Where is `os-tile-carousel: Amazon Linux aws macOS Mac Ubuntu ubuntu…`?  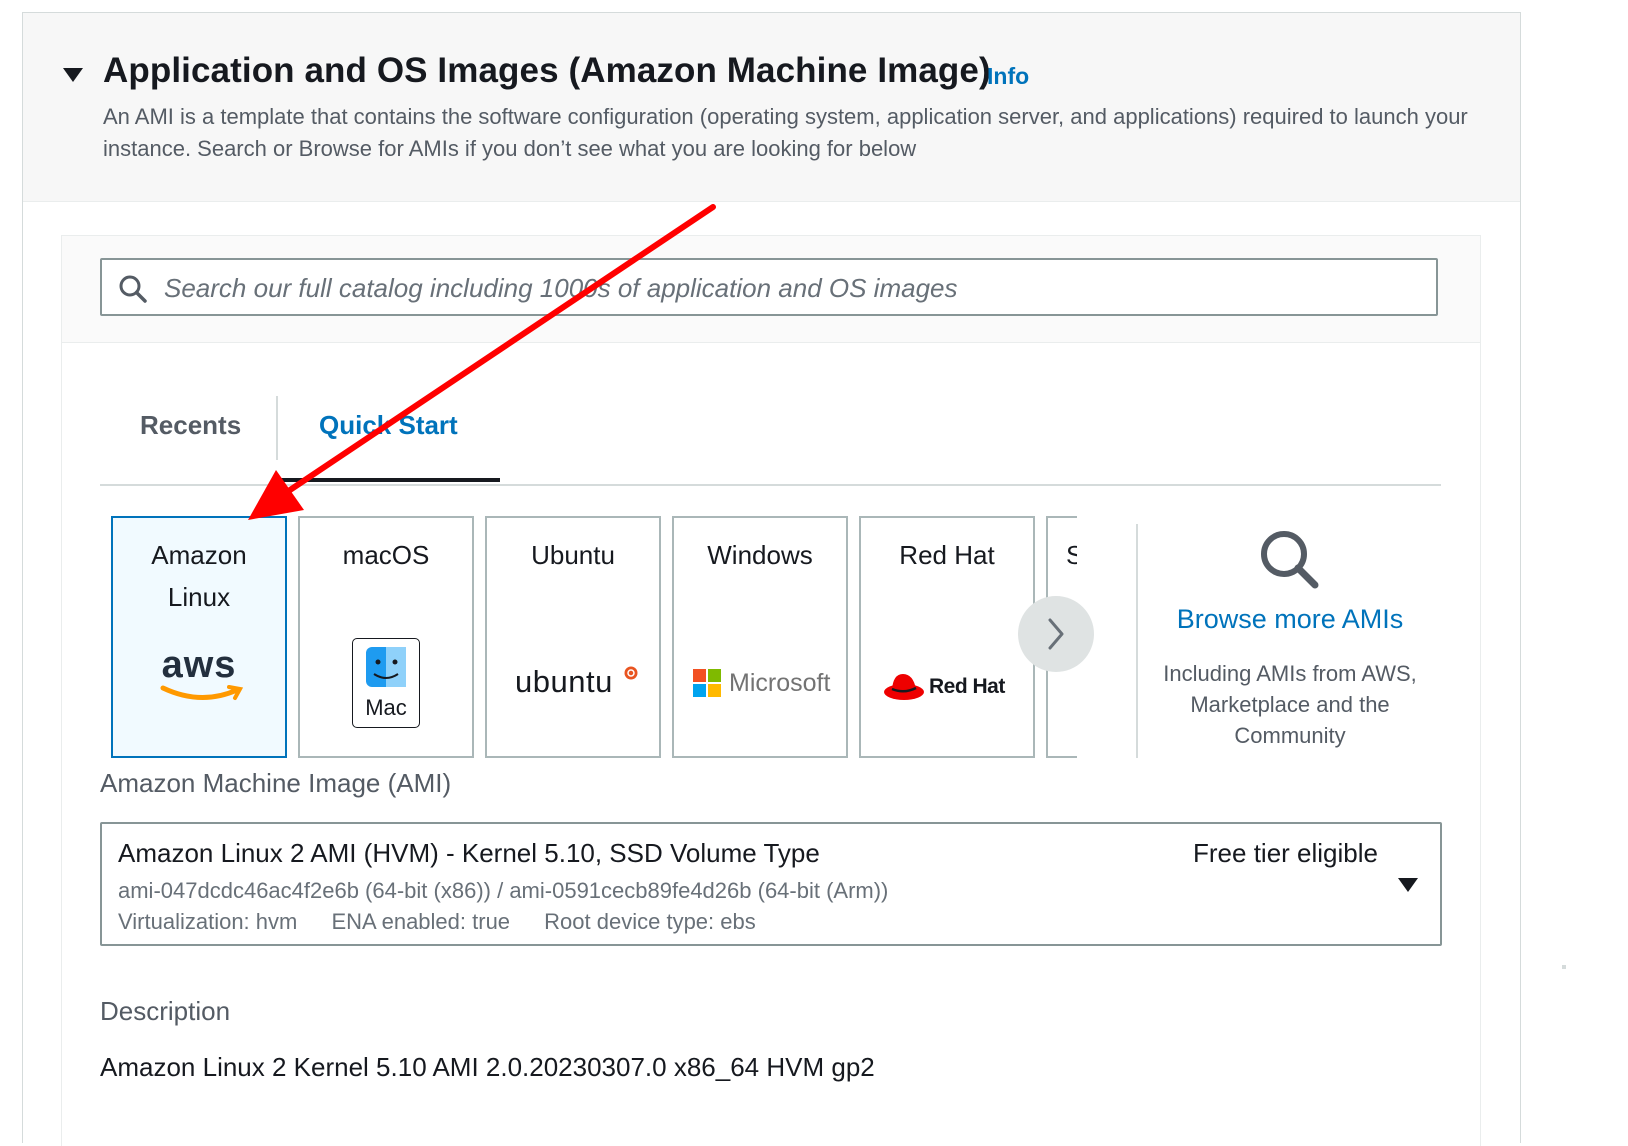 os-tile-carousel: Amazon Linux aws macOS Mac Ubuntu ubuntu… is located at coordinates (594, 638).